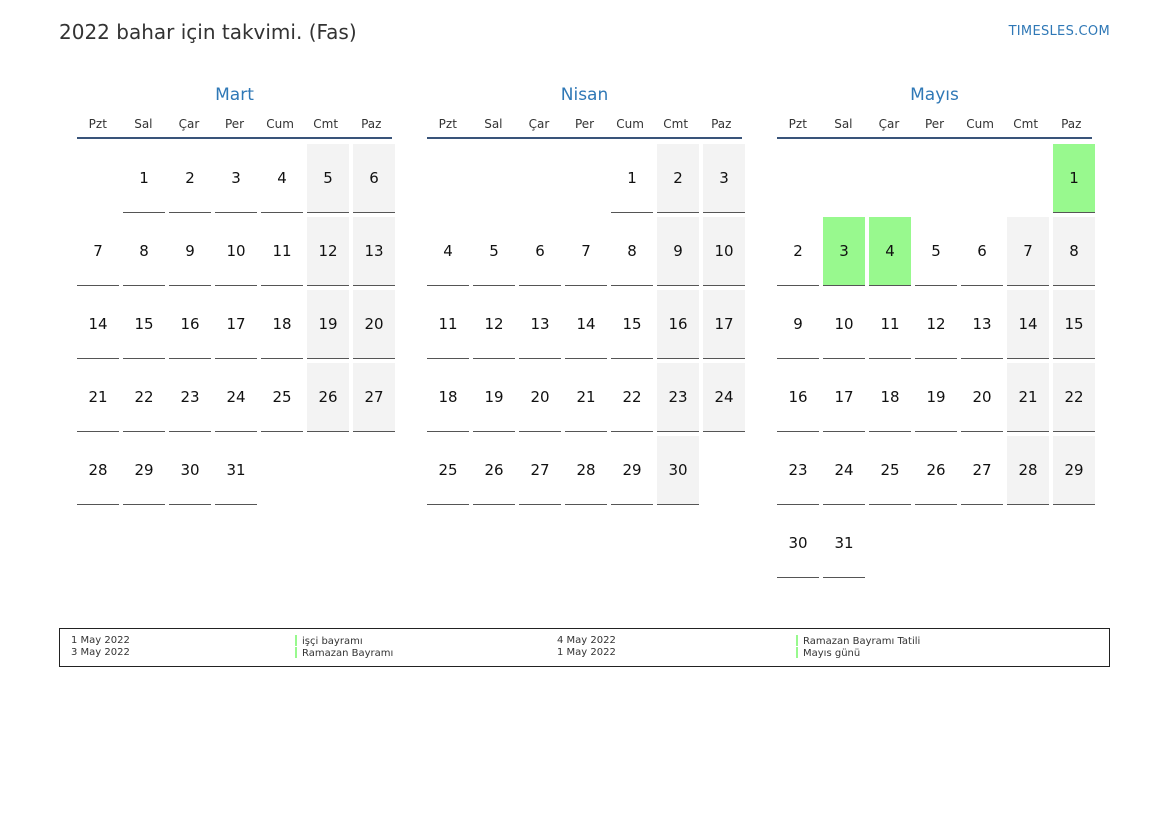 The image size is (1169, 827). I want to click on day-cell: 31, so click(844, 543).